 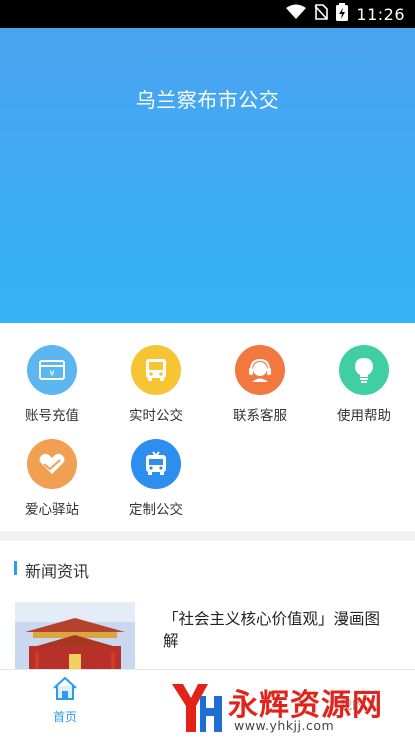 I want to click on battery-charging-icon, so click(x=342, y=14).